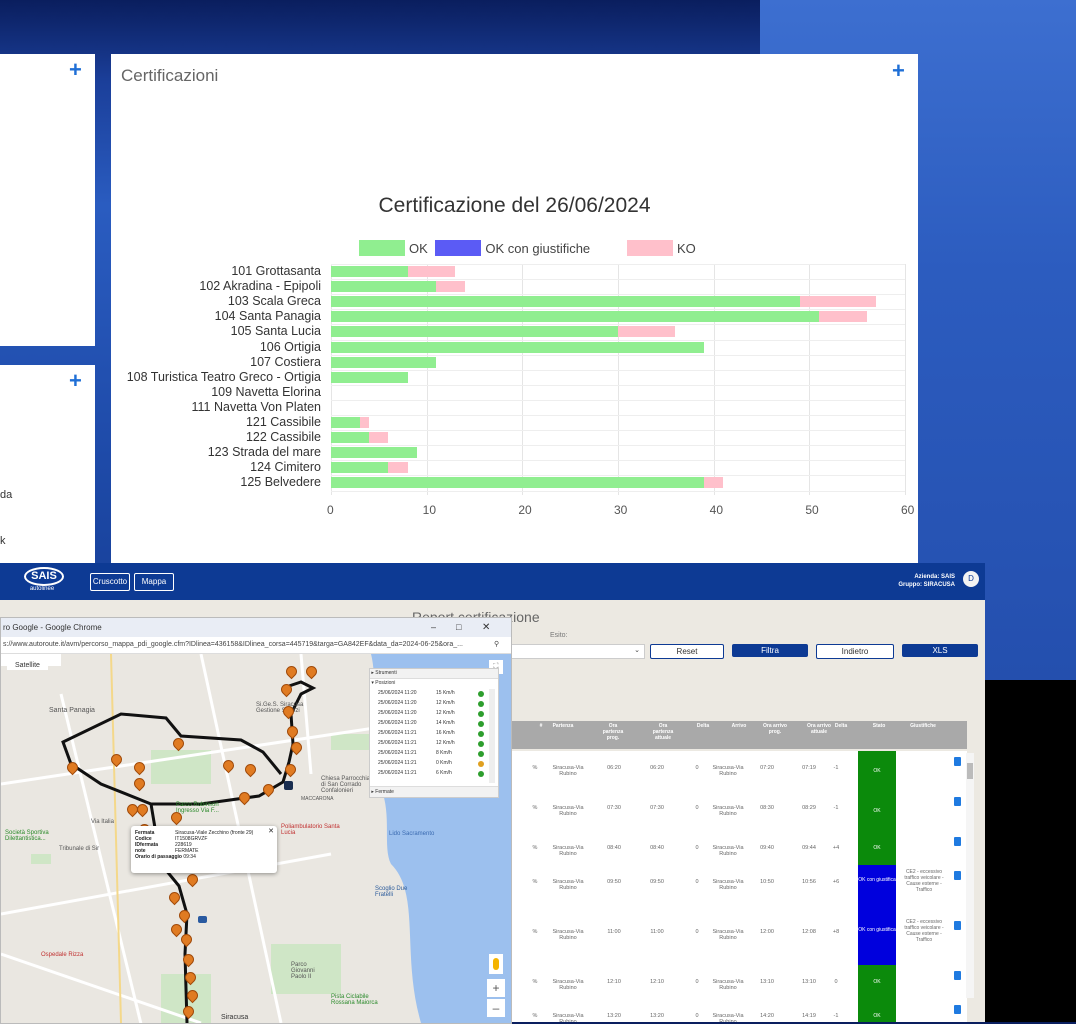 This screenshot has height=1024, width=1076. I want to click on position-row: 25/06/2024 11:21 0 Km/h, so click(433, 764).